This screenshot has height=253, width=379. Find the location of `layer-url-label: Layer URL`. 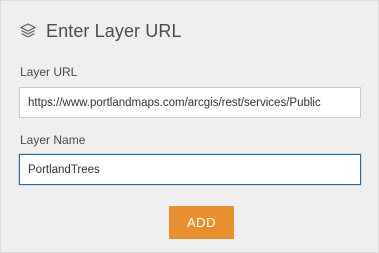

layer-url-label: Layer URL is located at coordinates (49, 72).